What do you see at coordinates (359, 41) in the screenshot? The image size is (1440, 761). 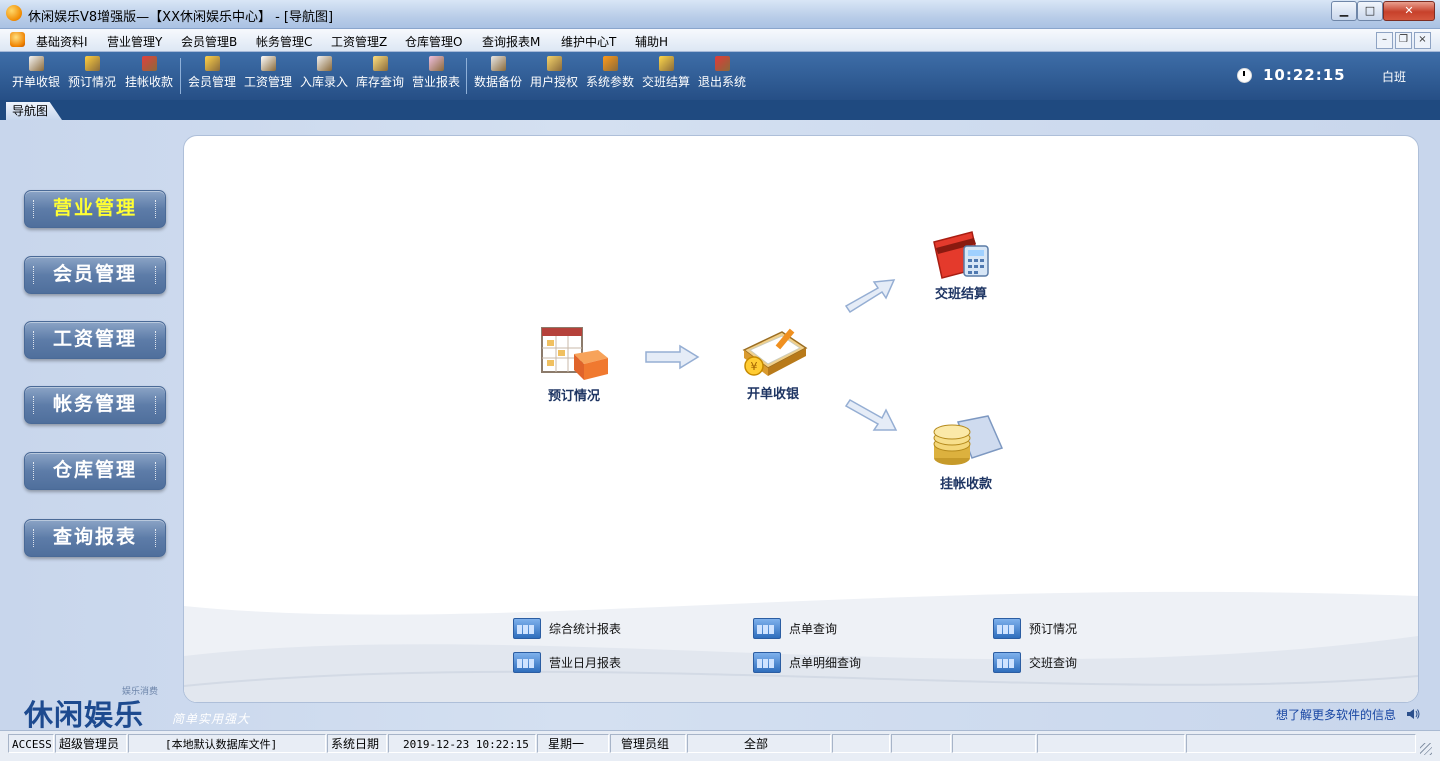 I see `menu-salary: 工资管理Z` at bounding box center [359, 41].